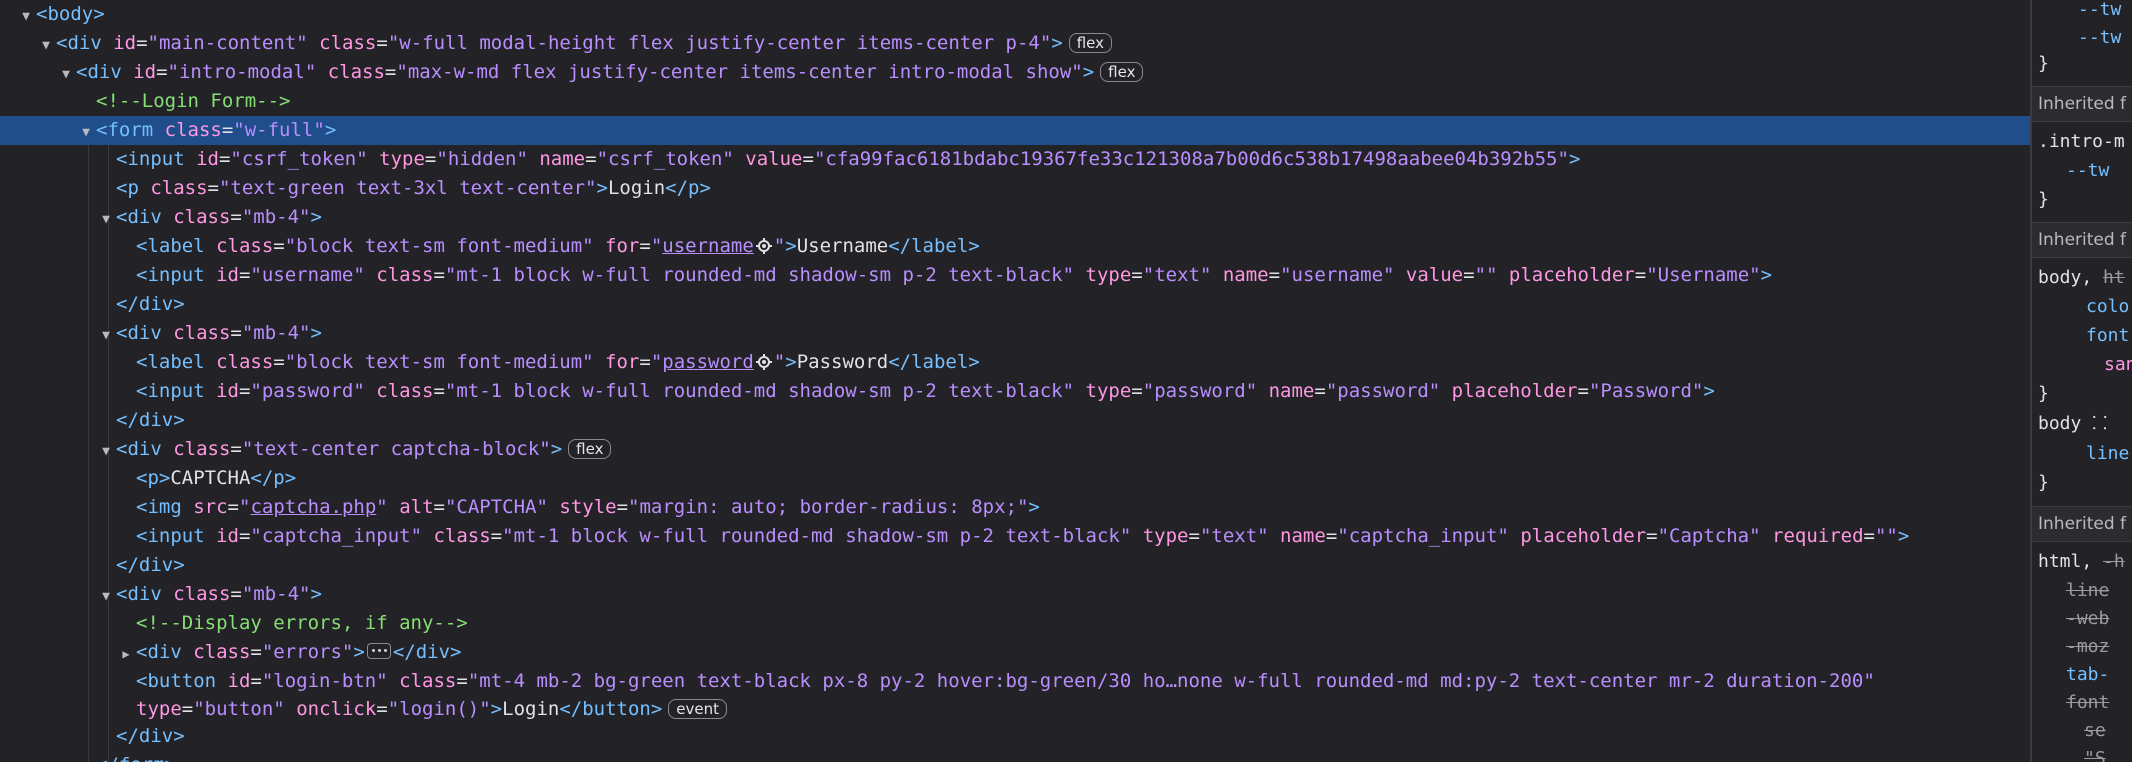 This screenshot has width=2132, height=762. I want to click on node-row: <p>CAPTCHA</p>, so click(1015, 478).